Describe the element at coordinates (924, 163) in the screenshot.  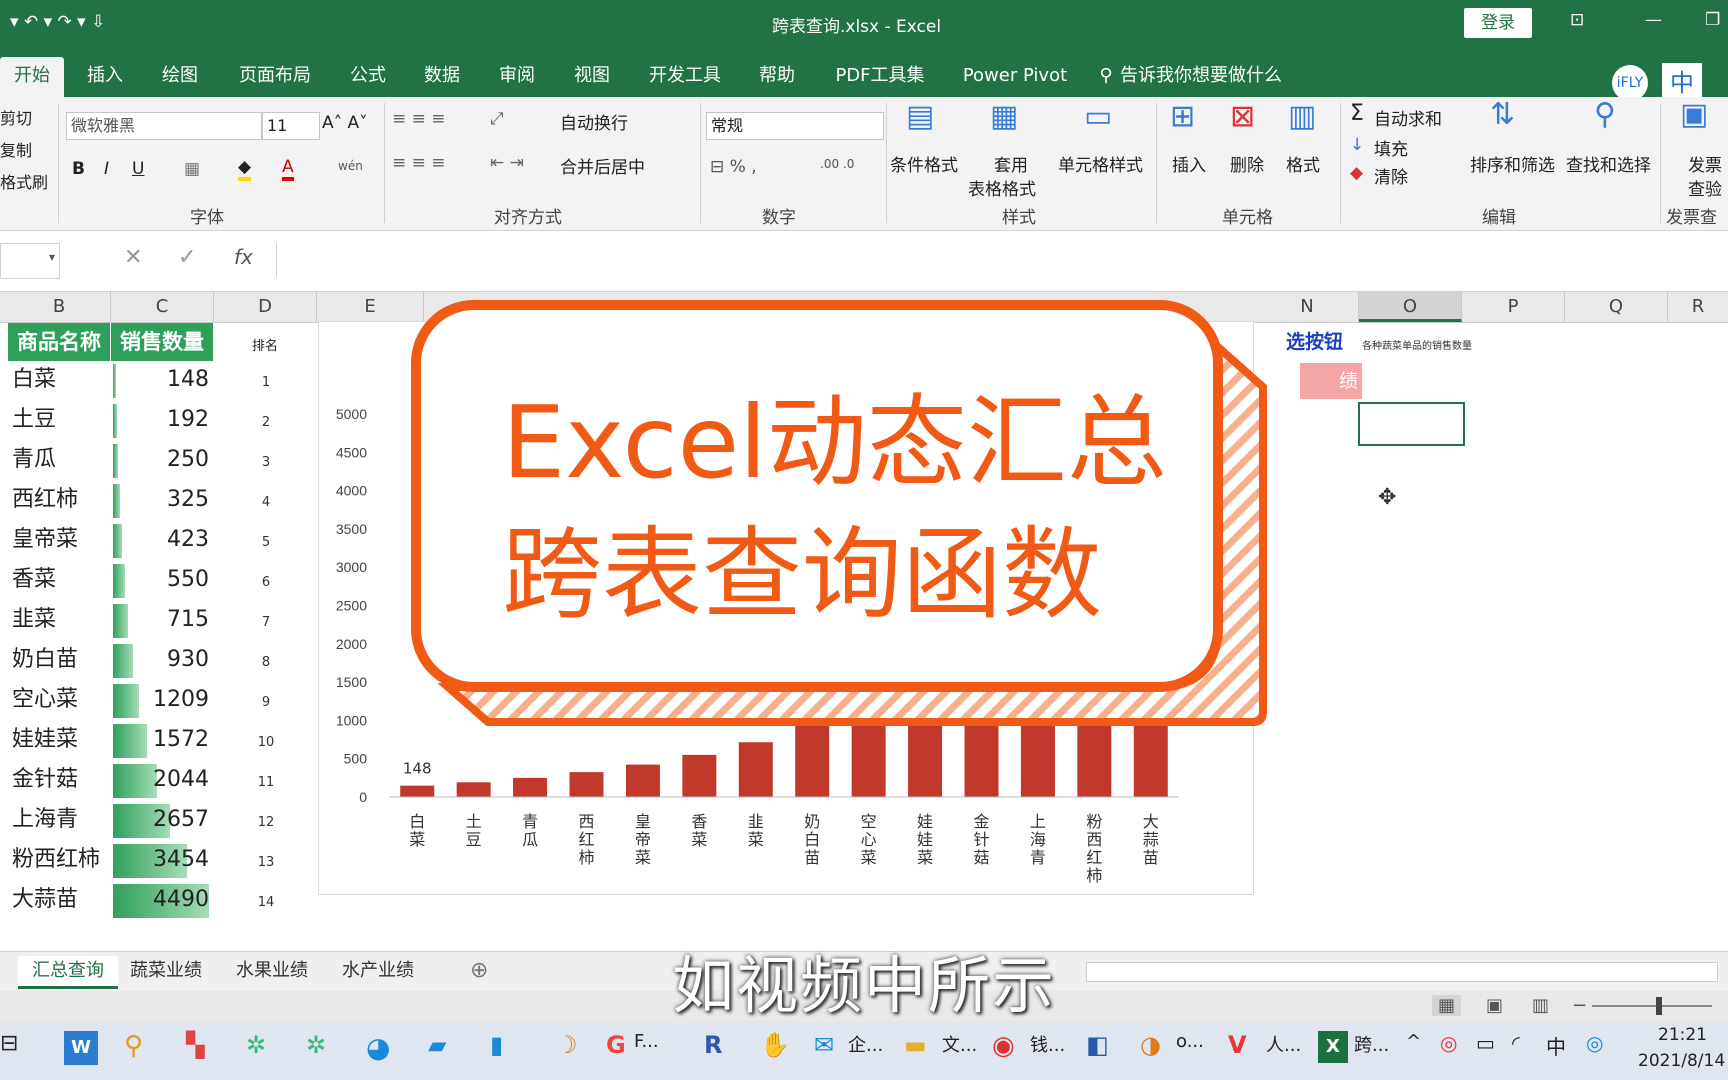
I see `conditional-format-button: 条件格式` at that location.